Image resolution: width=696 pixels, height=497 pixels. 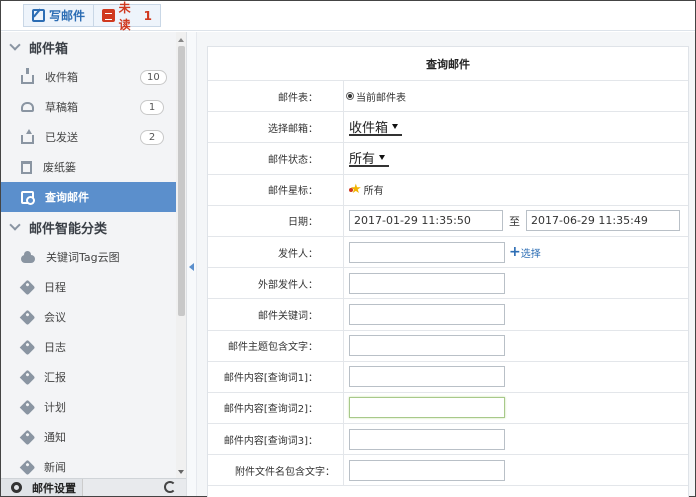 I want to click on sidebar-item-label: 废纸篓, so click(x=59, y=167).